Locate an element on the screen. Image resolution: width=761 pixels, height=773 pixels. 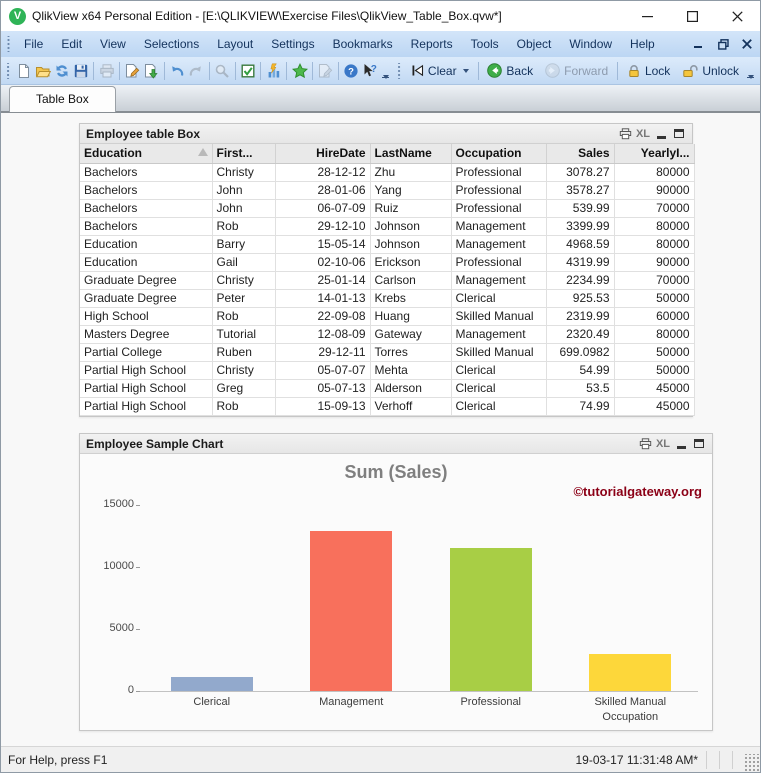
table-cell: 15-09-13 is located at coordinates (323, 406).